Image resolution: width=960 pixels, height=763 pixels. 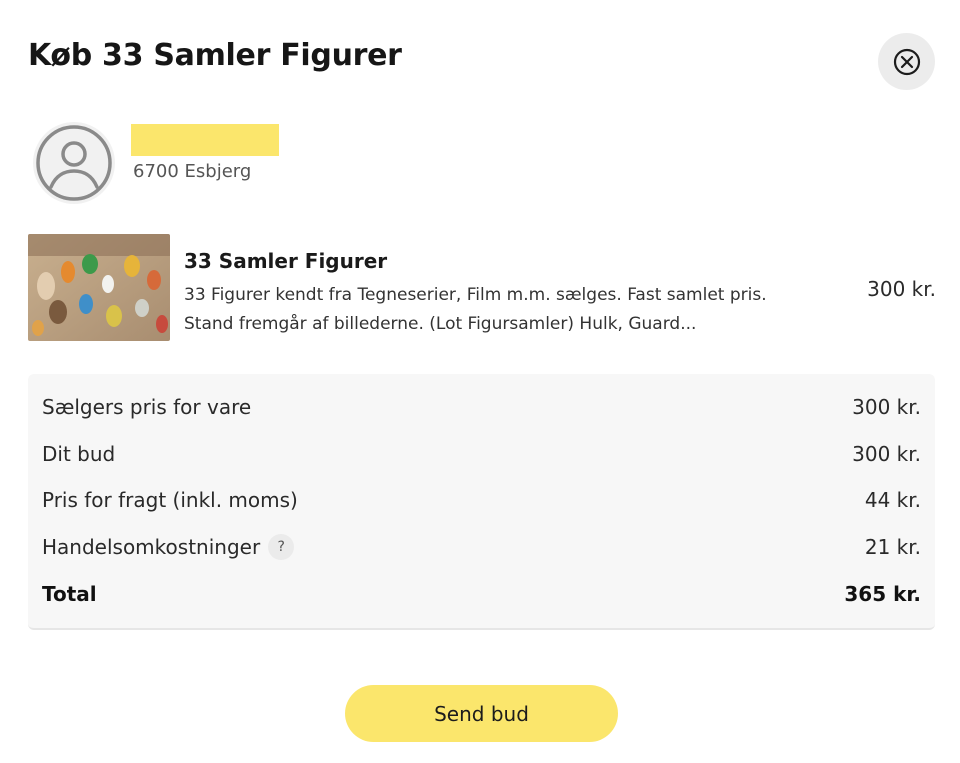 What do you see at coordinates (205, 140) in the screenshot?
I see `seller-name-redacted` at bounding box center [205, 140].